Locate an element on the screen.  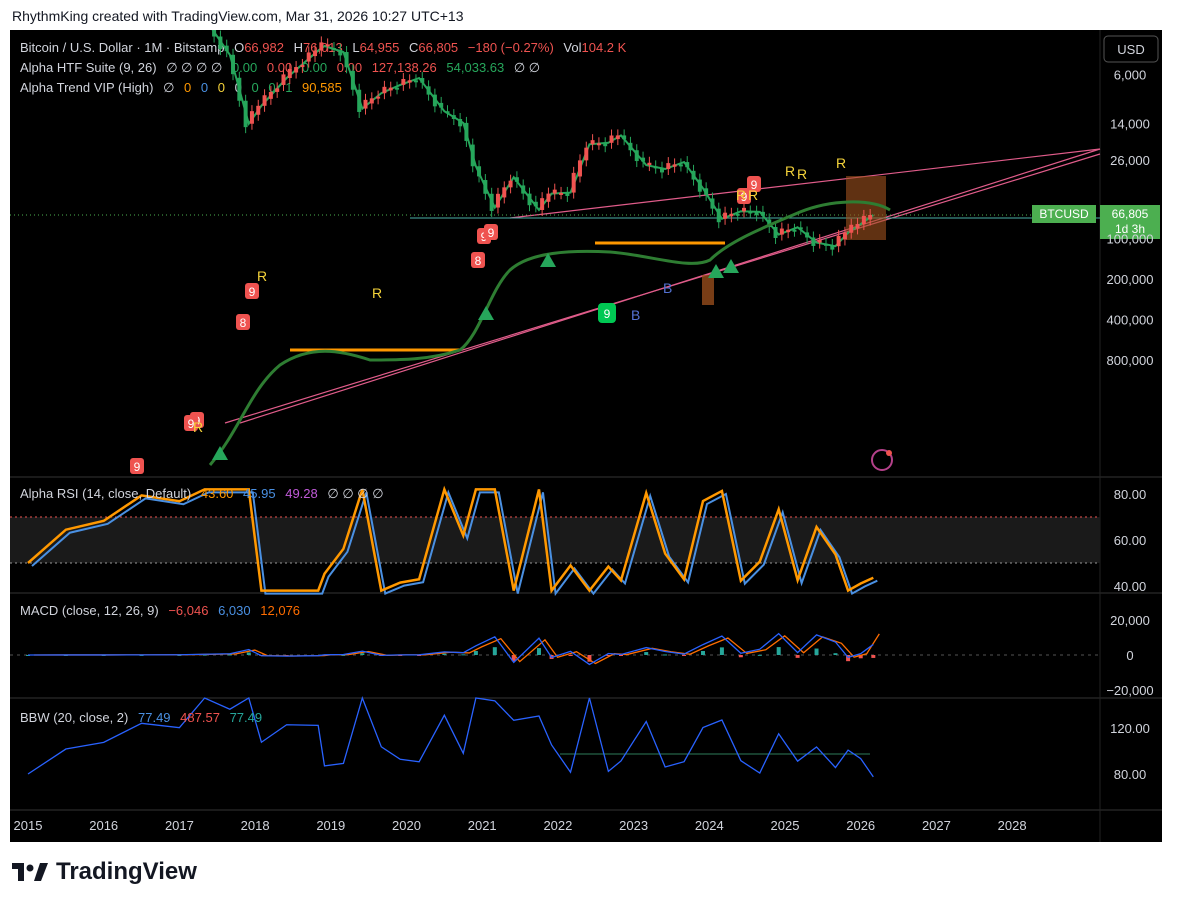
accumulation-box is located at coordinates (708, 290).